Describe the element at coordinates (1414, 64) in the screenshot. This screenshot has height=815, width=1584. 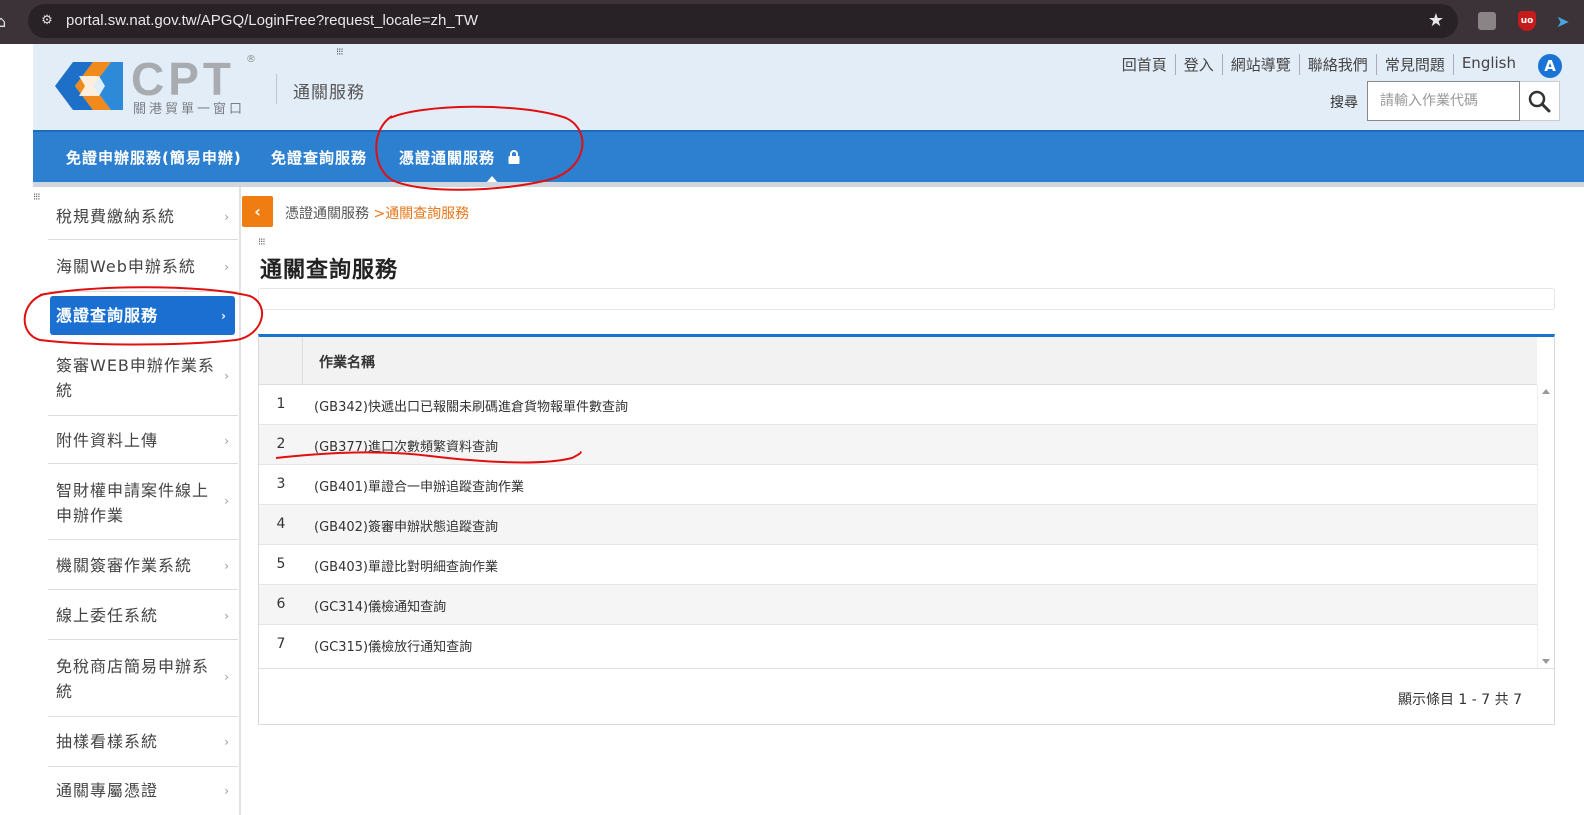
I see `link-faq: 常見問題` at that location.